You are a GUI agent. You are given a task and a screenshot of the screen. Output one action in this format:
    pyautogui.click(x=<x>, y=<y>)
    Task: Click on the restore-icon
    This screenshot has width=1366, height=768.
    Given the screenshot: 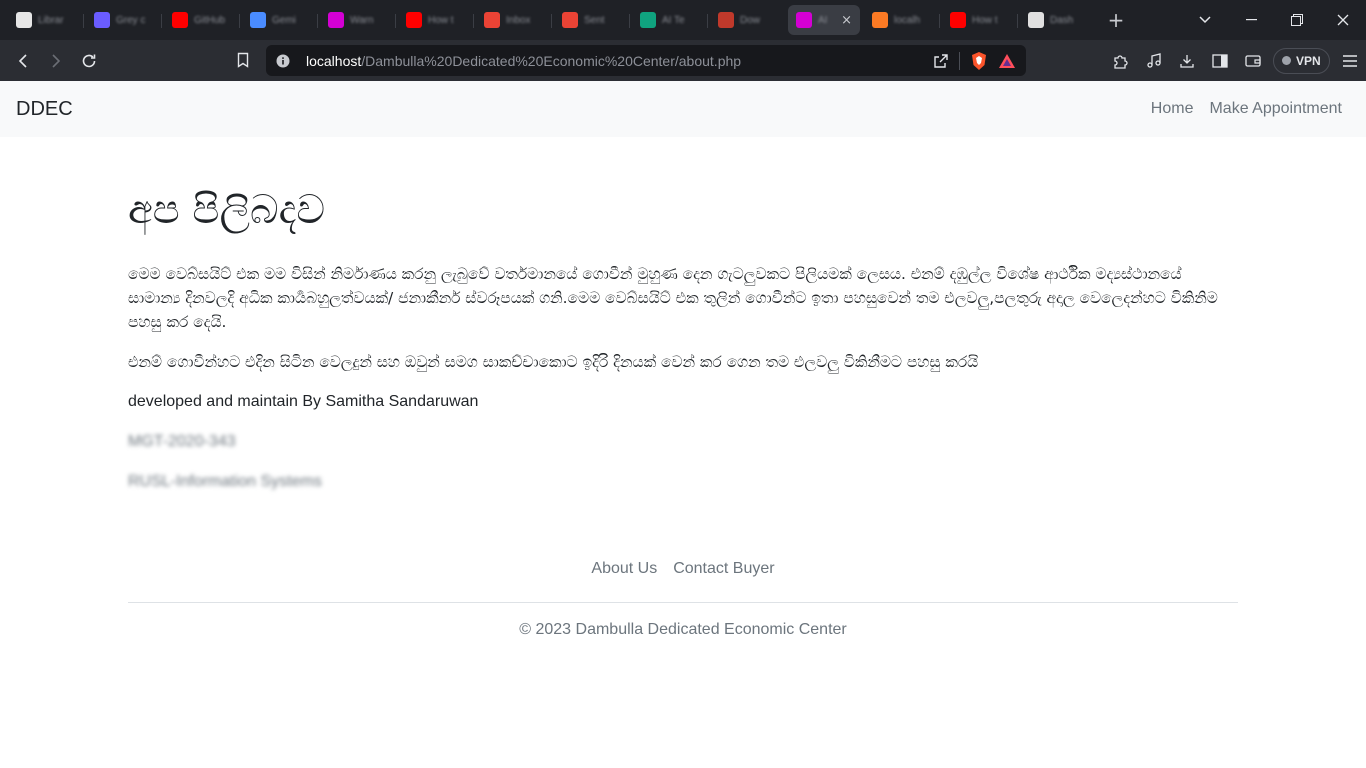 What is the action you would take?
    pyautogui.click(x=1297, y=20)
    